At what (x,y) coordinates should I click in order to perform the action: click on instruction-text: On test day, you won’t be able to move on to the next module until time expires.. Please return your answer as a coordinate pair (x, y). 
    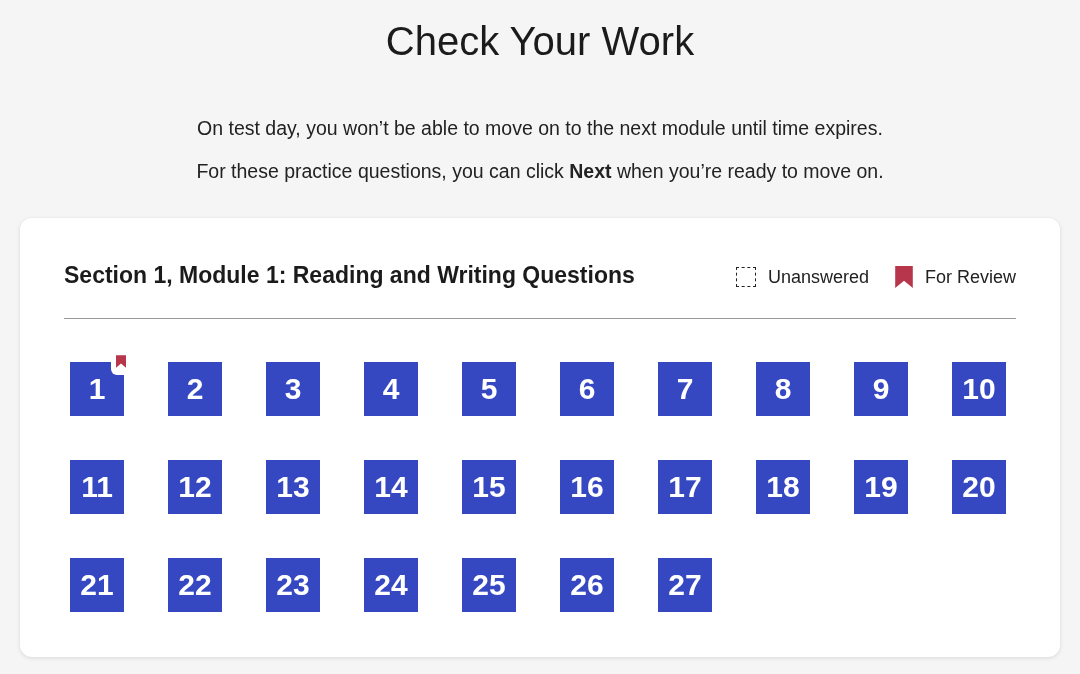
    Looking at the image, I should click on (540, 128).